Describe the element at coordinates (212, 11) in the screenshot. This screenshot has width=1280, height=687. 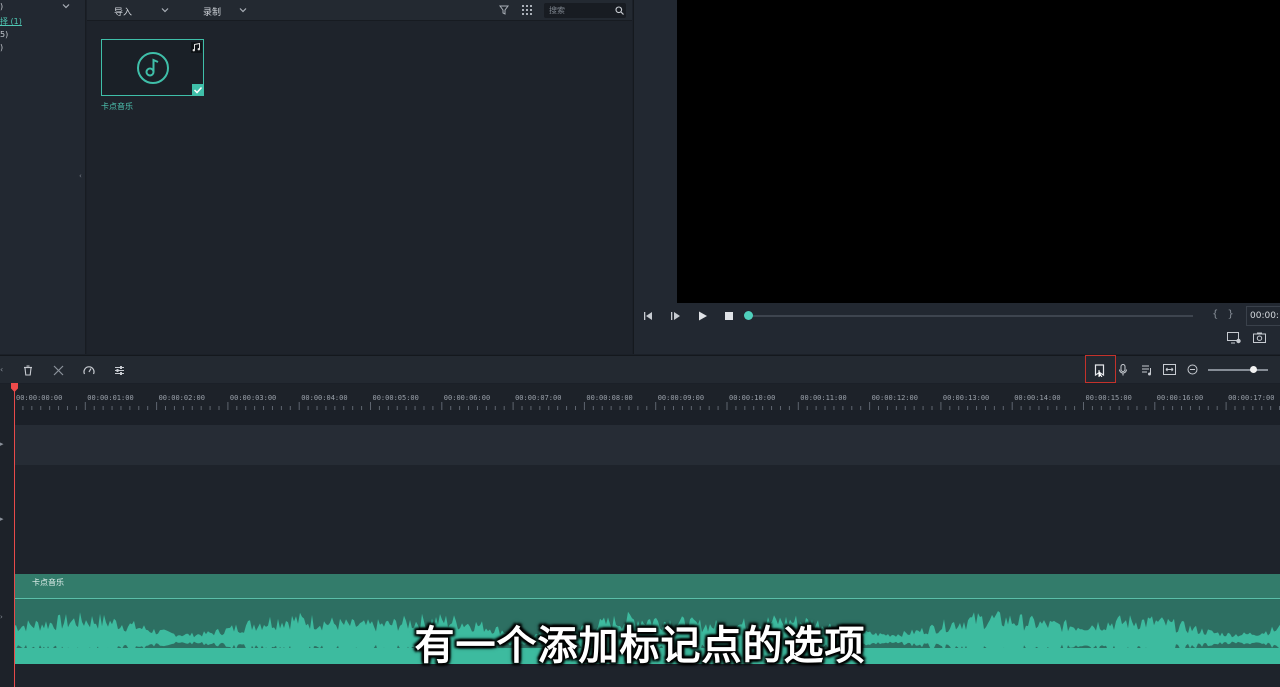
I see `record-button: 录制` at that location.